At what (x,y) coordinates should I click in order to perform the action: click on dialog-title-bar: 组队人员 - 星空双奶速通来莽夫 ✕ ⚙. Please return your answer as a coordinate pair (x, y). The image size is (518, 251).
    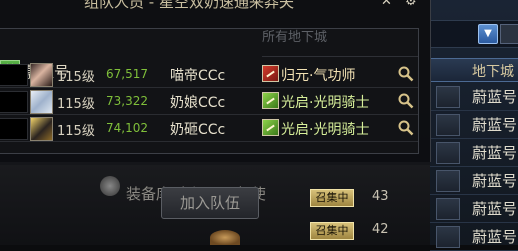
    Looking at the image, I should click on (215, 5).